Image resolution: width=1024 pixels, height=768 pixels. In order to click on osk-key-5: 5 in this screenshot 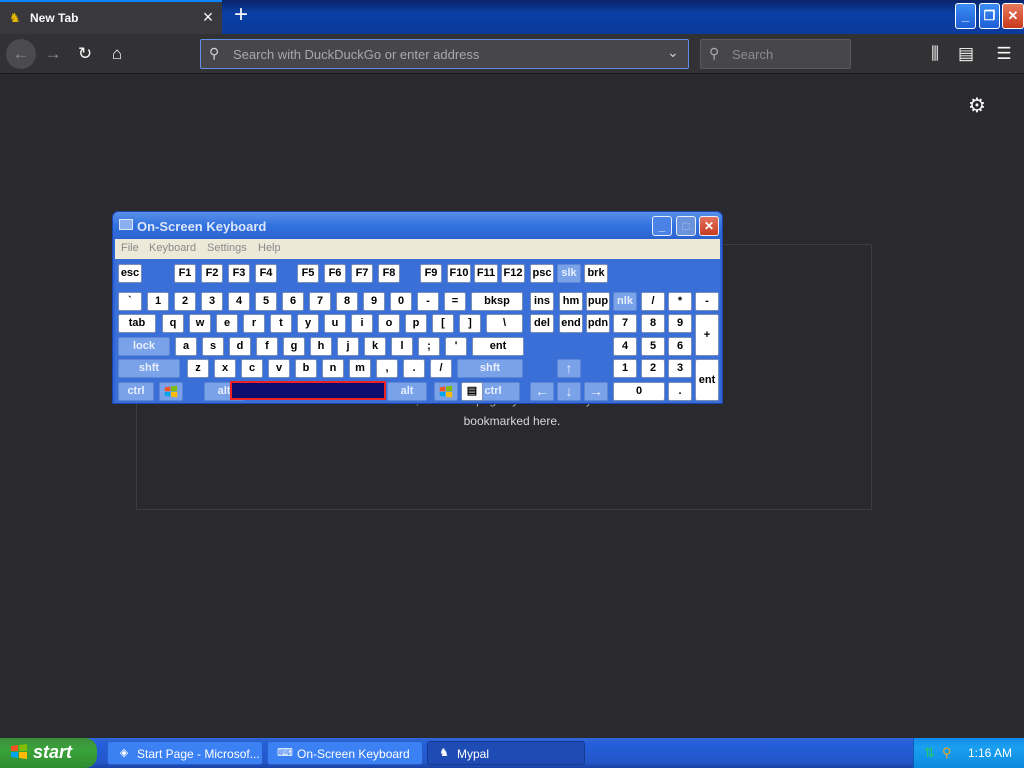, I will do `click(653, 346)`.